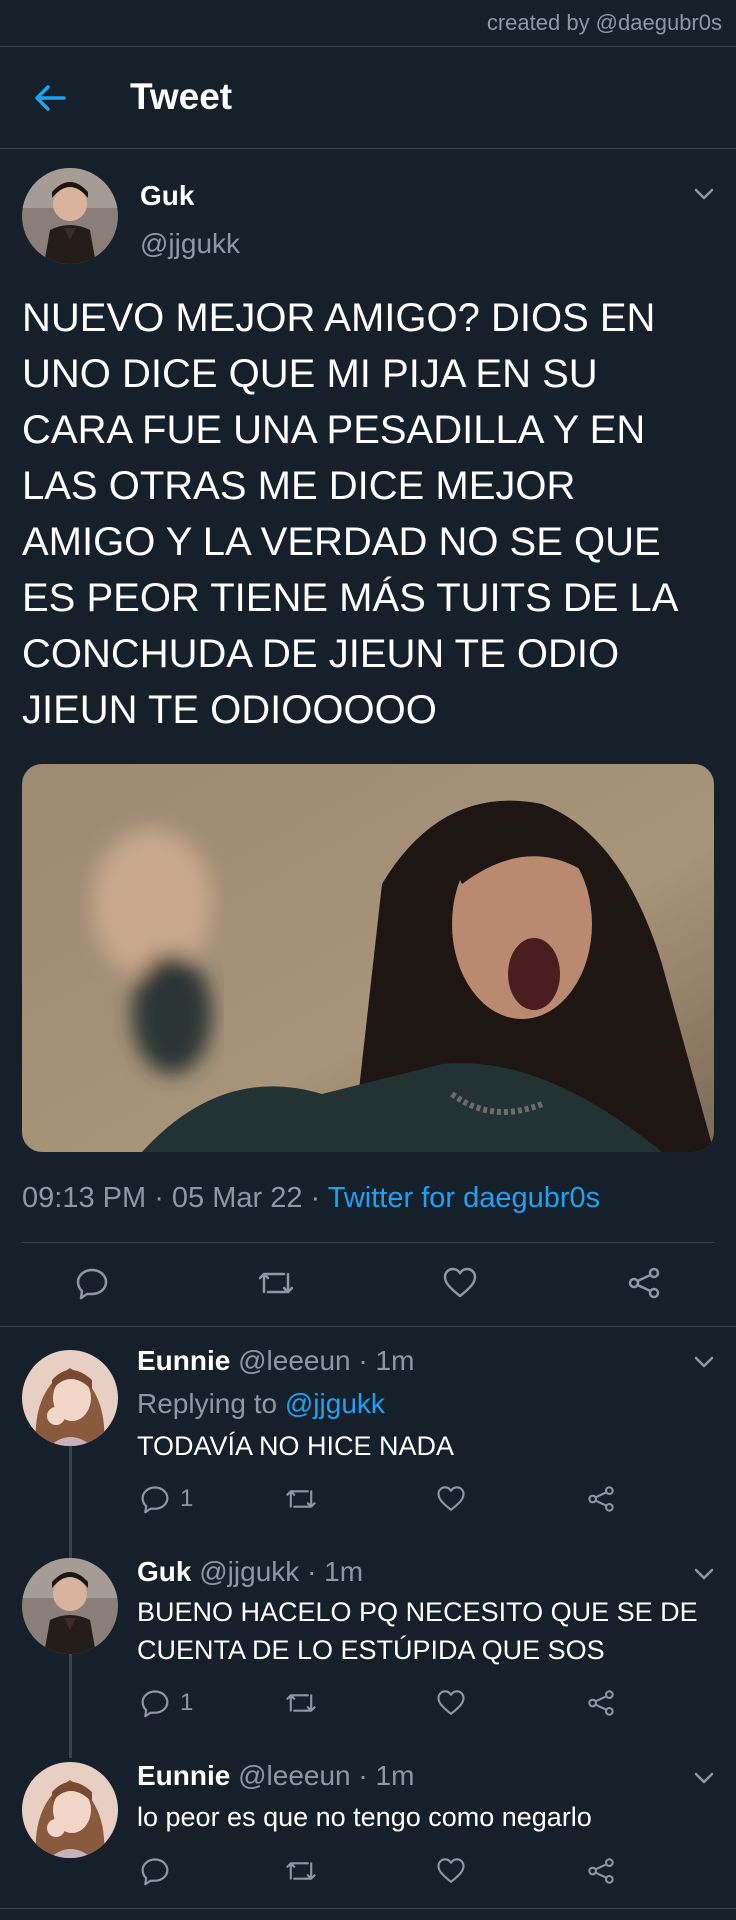 Image resolution: width=736 pixels, height=1920 pixels. What do you see at coordinates (237, 1198) in the screenshot?
I see `tweet-date: 05 Mar 22` at bounding box center [237, 1198].